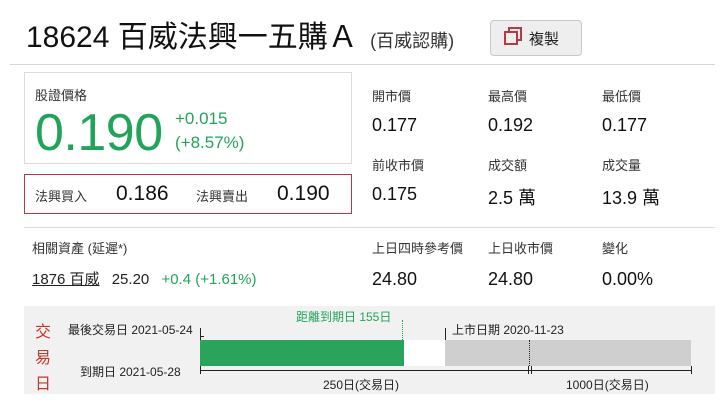 The height and width of the screenshot is (402, 725). Describe the element at coordinates (508, 330) in the screenshot. I see `listing-date: 上市日期 2020-11-23` at that location.